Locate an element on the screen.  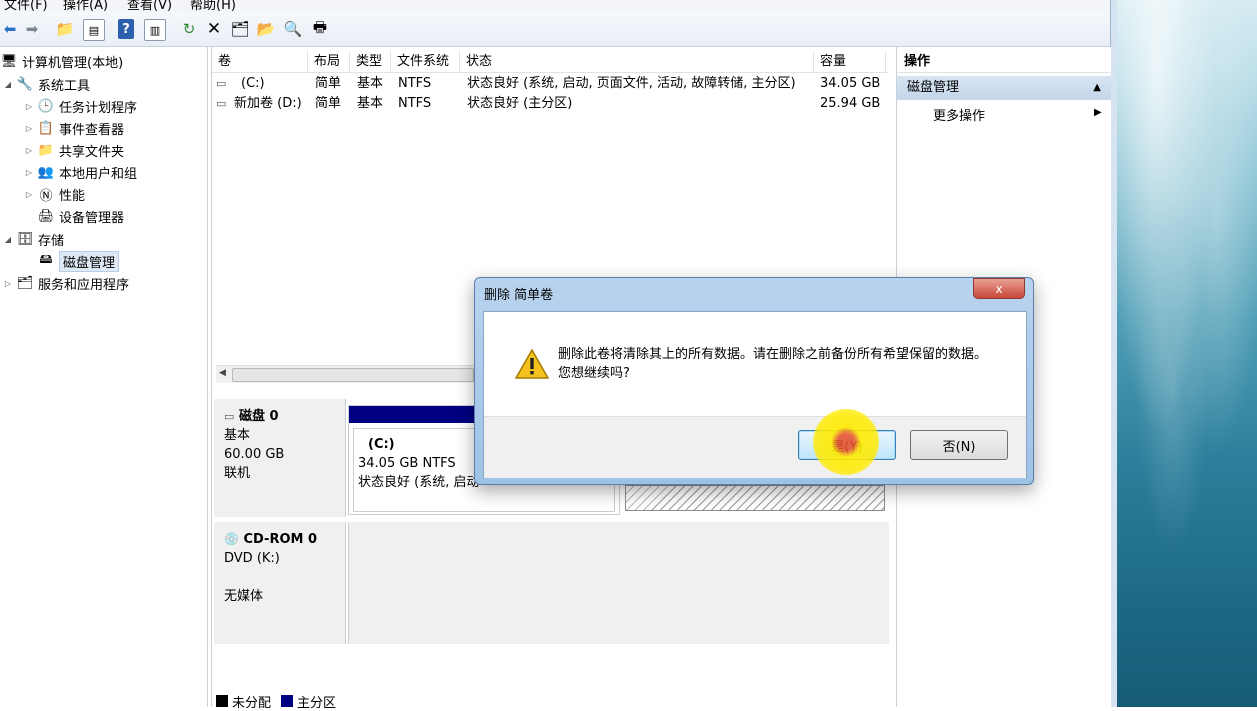
menu-help: 帮助(H) is located at coordinates (213, 6).